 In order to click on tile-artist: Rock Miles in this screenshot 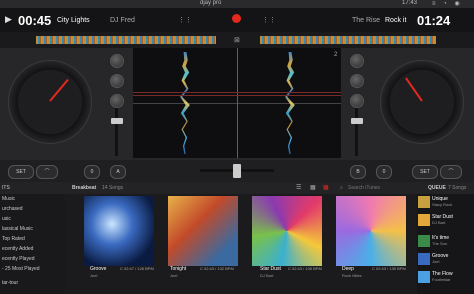, I will do `click(352, 275)`.